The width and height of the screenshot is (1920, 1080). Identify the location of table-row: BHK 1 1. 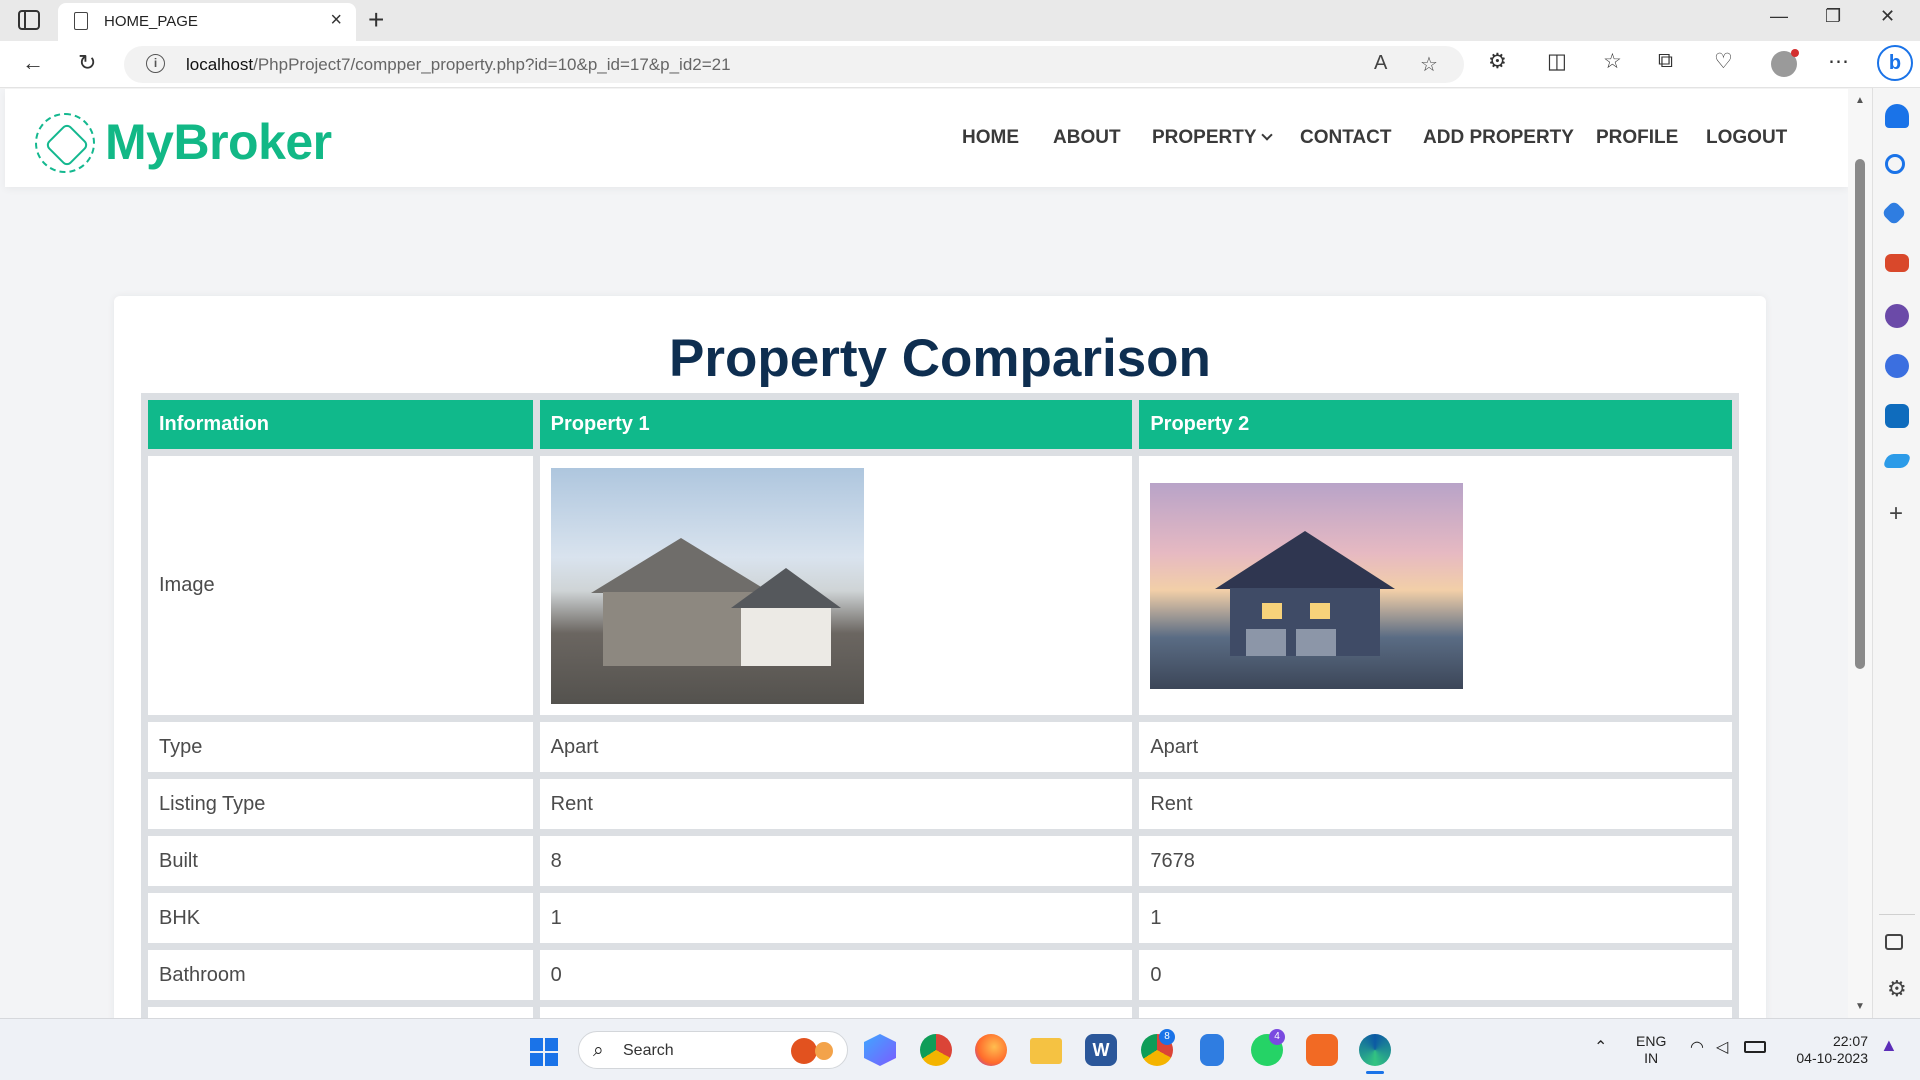
(940, 918).